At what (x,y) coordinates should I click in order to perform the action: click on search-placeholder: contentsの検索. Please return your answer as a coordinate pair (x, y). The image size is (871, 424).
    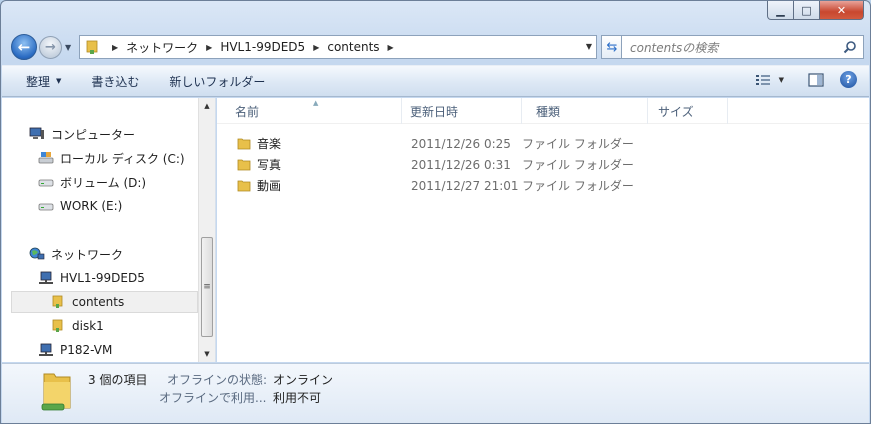
    Looking at the image, I should click on (674, 47).